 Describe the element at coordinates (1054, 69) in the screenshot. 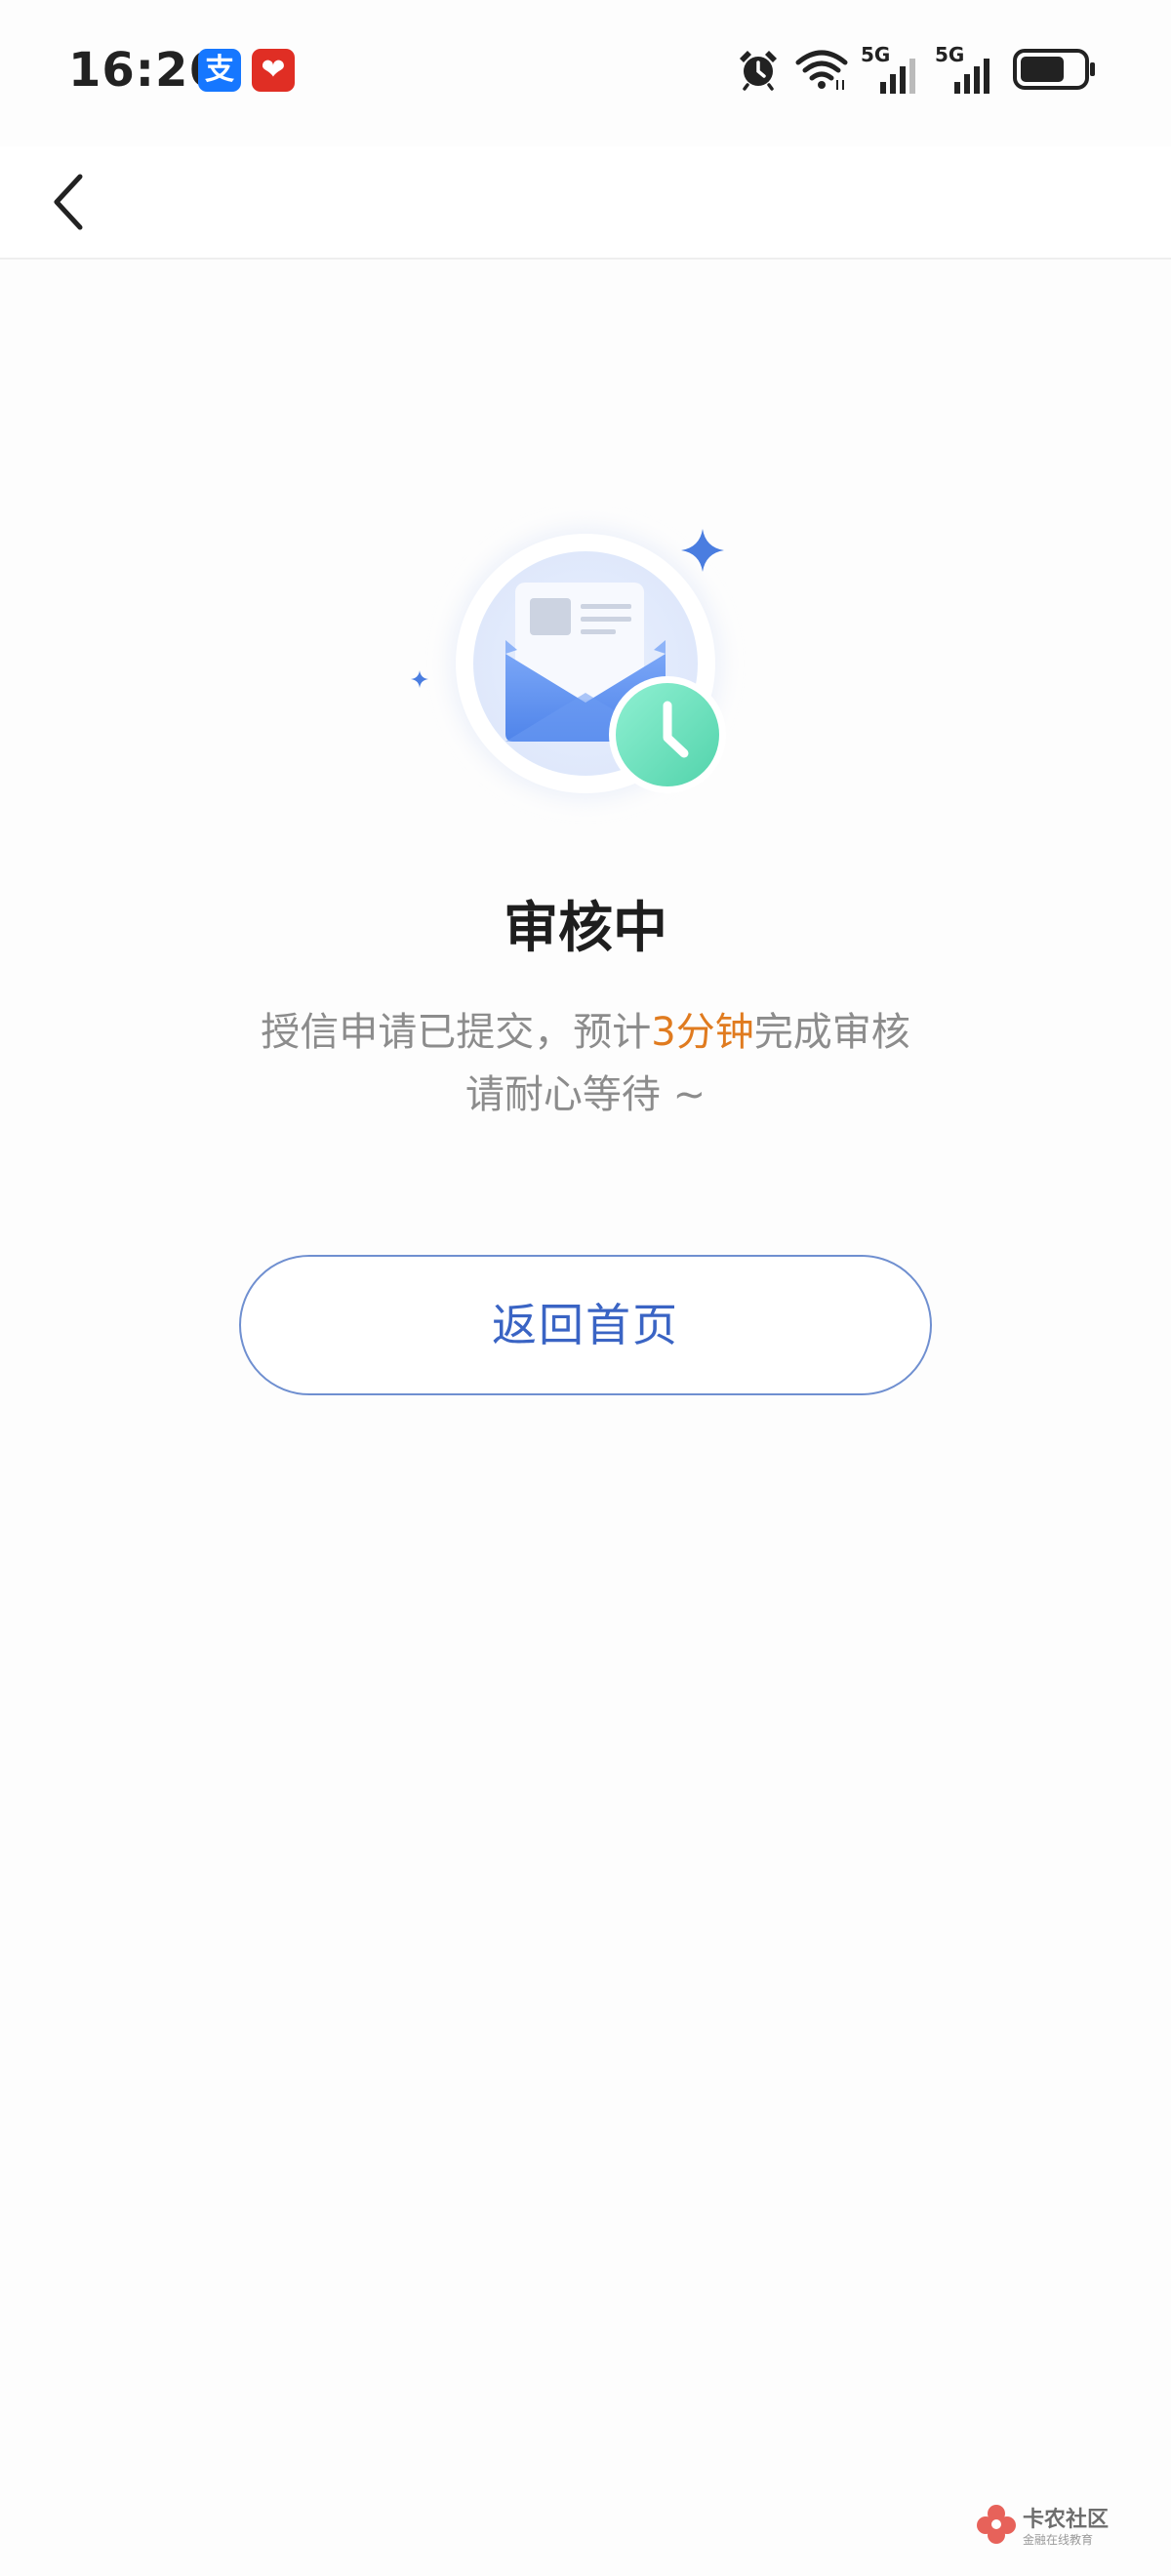

I see `battery-icon` at that location.